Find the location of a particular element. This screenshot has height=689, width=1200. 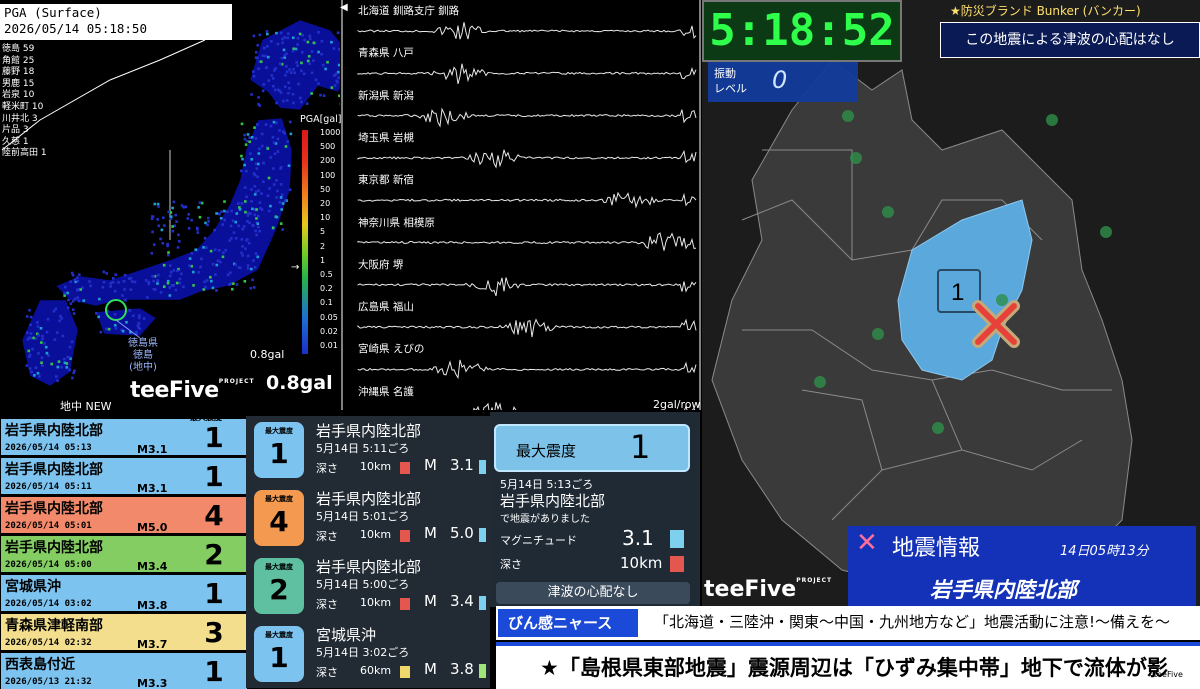

pga-title: PGA (Surface) 2026/05/14 05:18:50 is located at coordinates (116, 22).